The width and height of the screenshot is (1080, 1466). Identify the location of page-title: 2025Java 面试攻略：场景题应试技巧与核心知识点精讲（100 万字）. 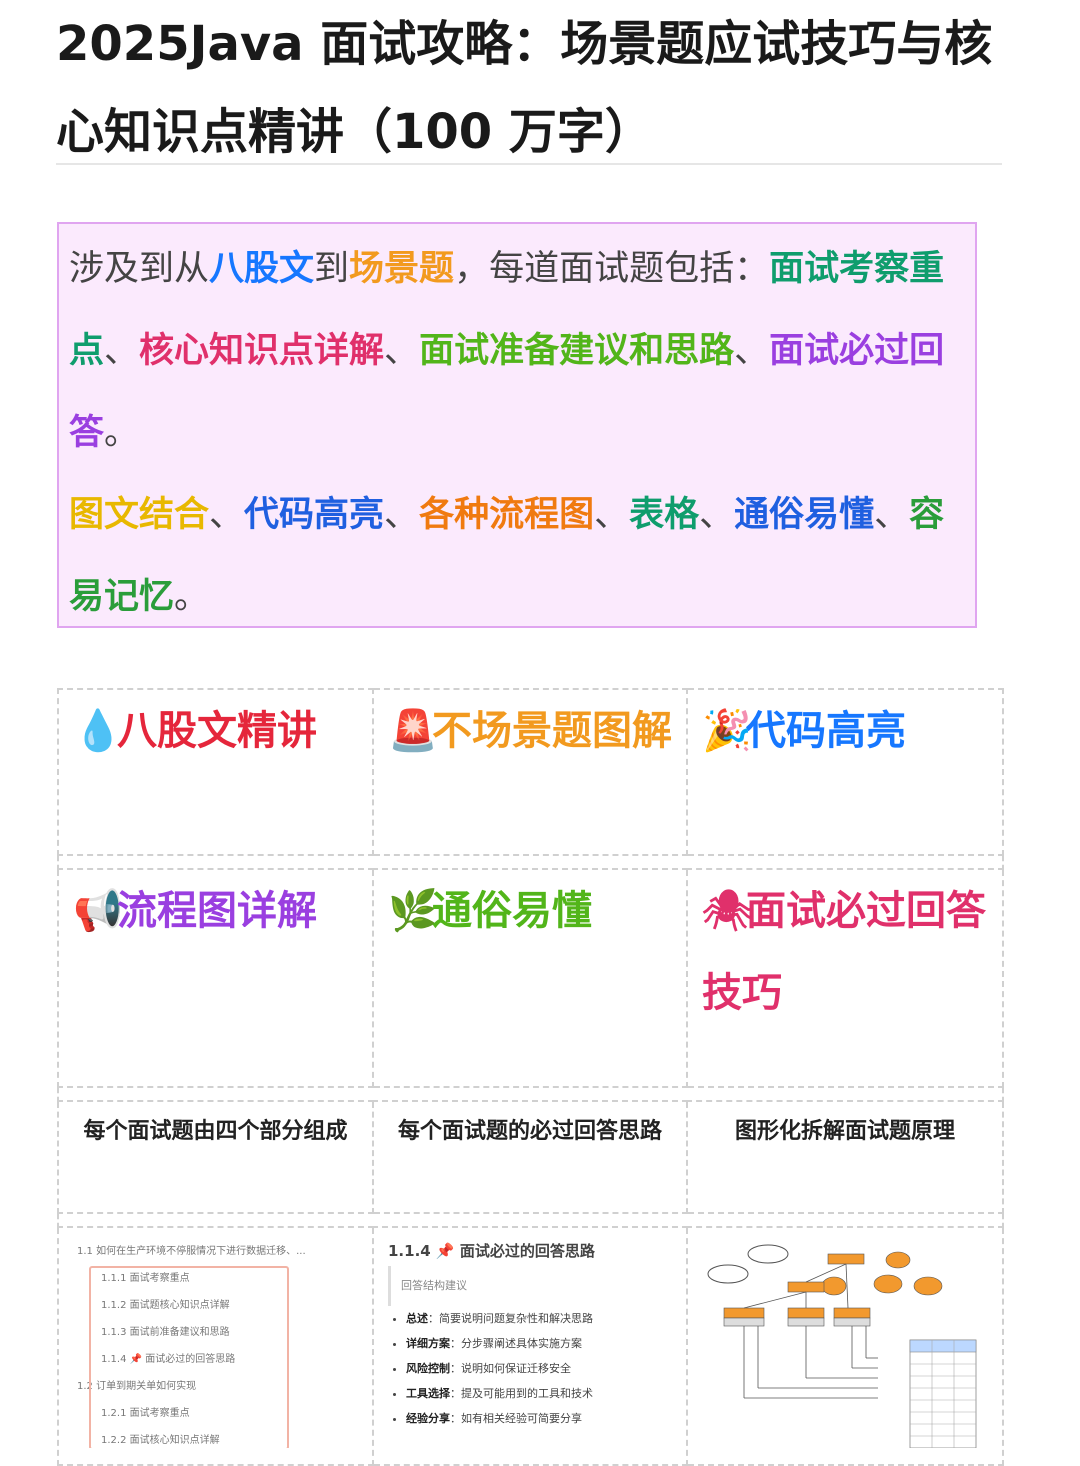
(524, 88).